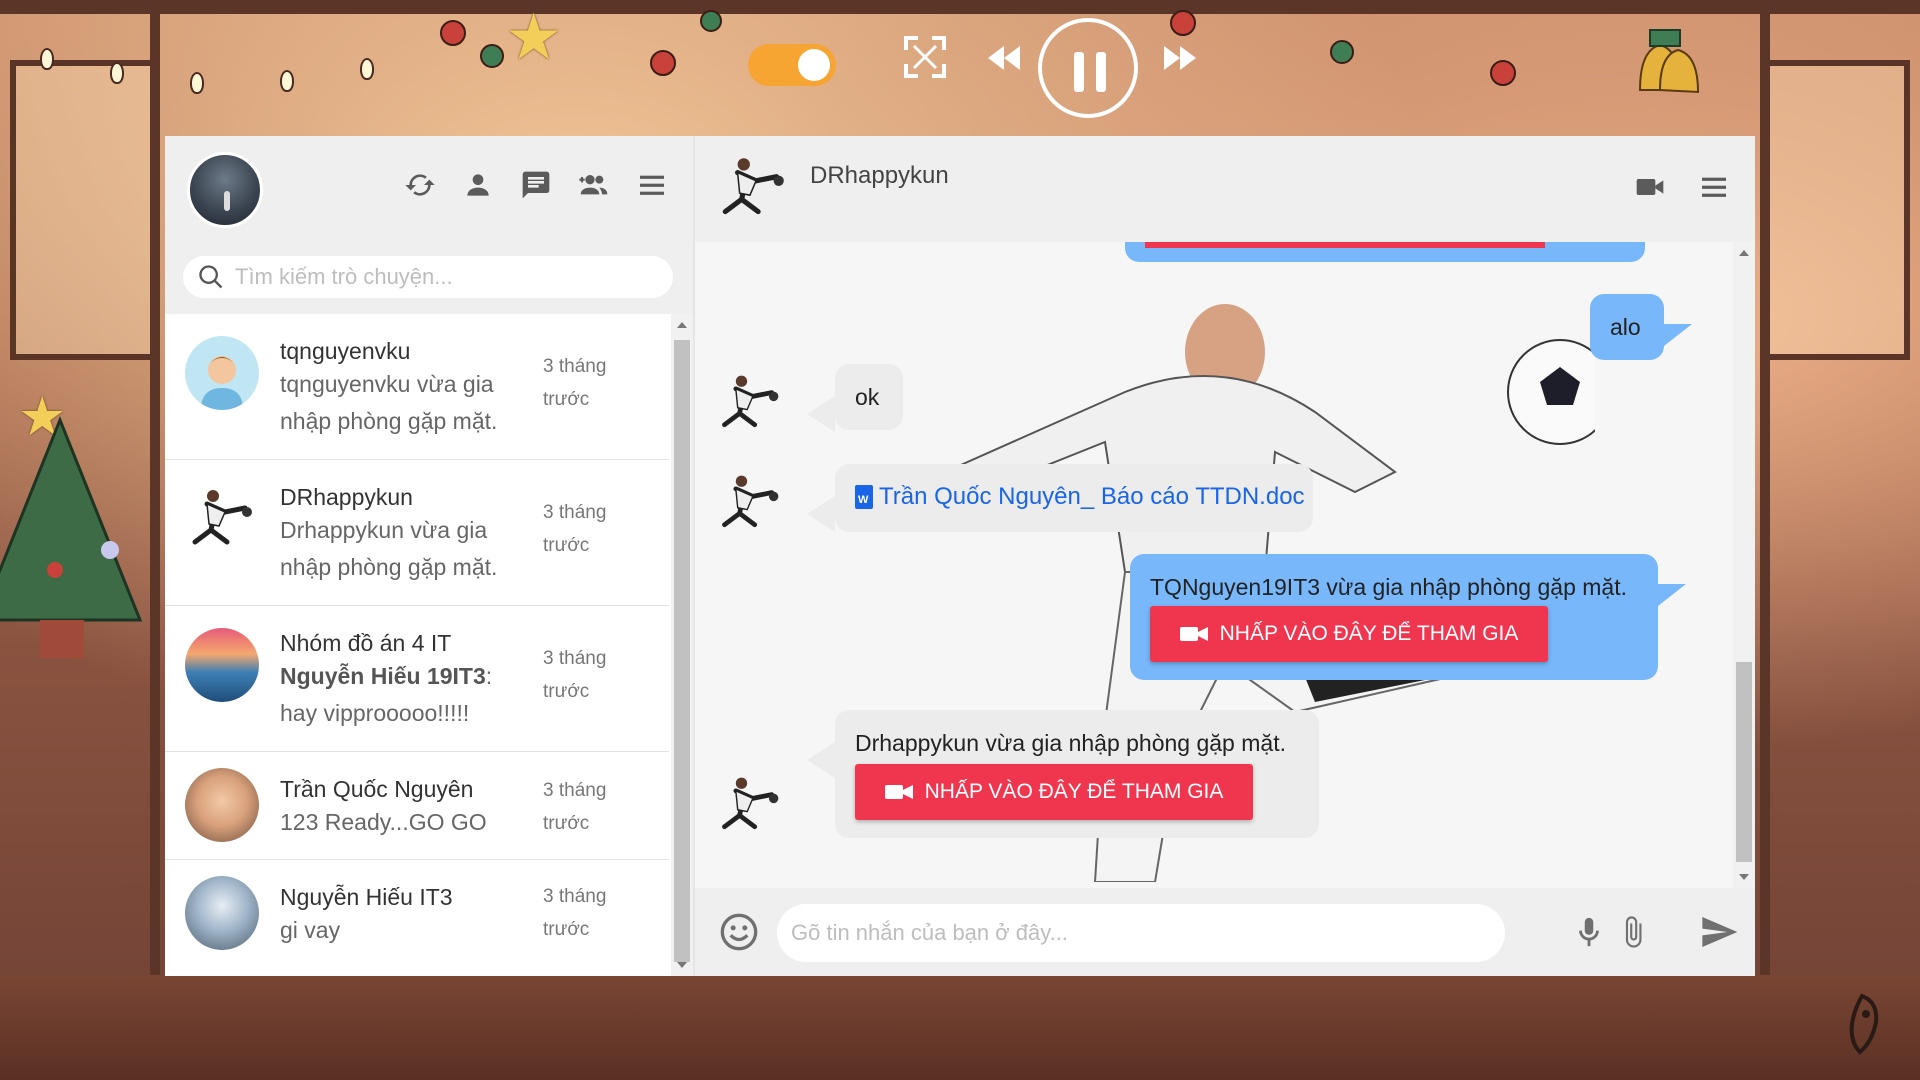 This screenshot has height=1080, width=1920. Describe the element at coordinates (925, 57) in the screenshot. I see `fullscreen-icon` at that location.